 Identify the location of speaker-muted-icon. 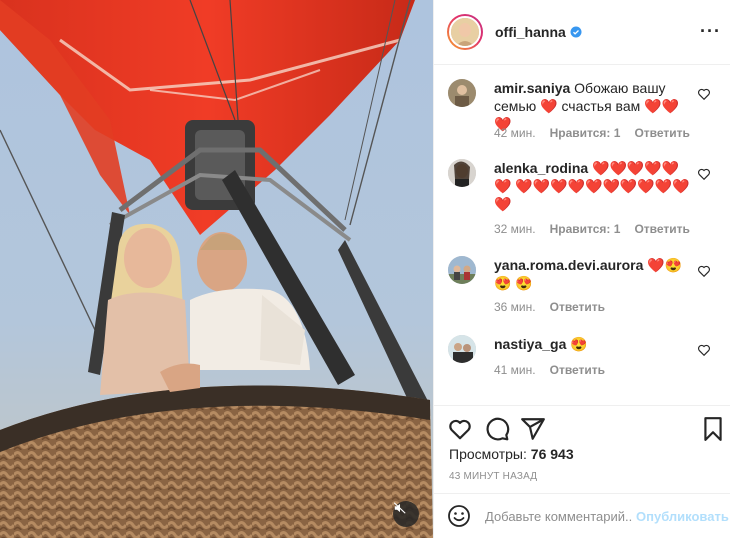
(399, 508).